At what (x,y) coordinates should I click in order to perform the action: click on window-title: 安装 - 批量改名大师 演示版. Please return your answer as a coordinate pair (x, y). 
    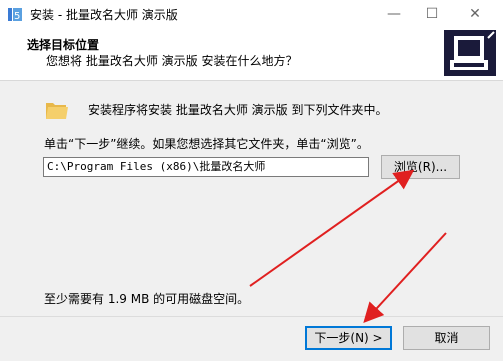
    Looking at the image, I should click on (104, 15).